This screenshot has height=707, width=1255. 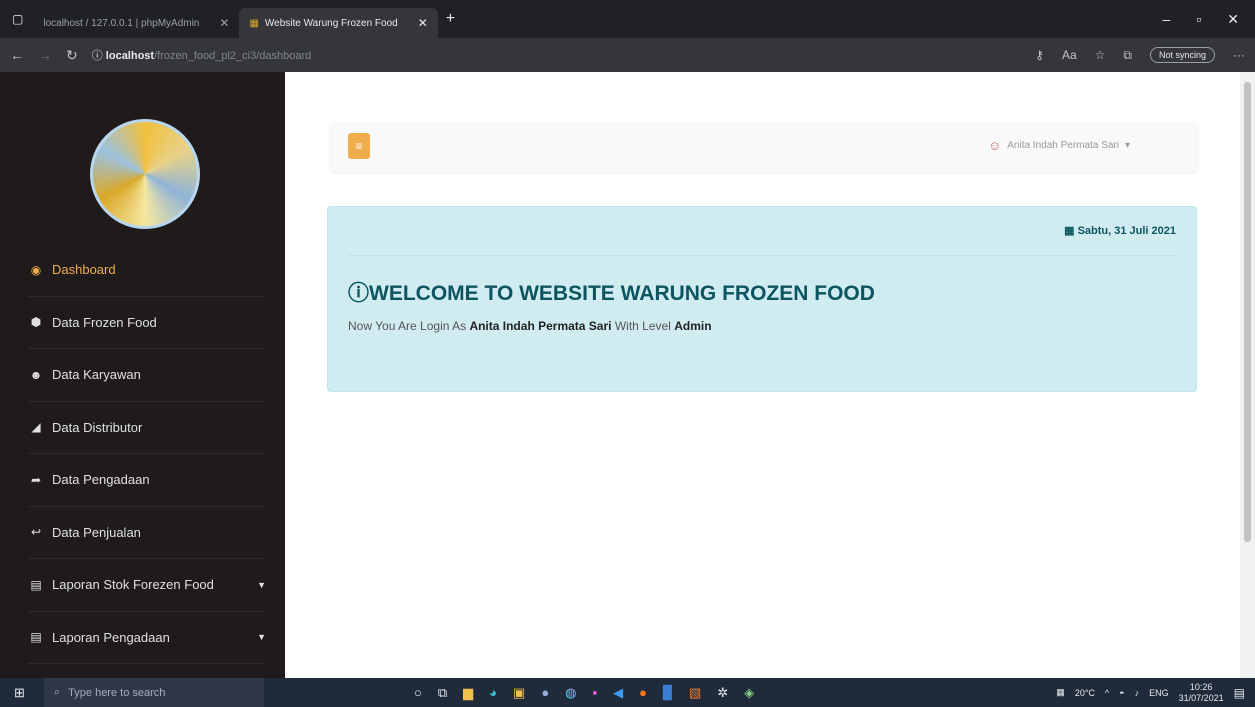 I want to click on sidebar-item-label: Data Distributor, so click(x=97, y=427).